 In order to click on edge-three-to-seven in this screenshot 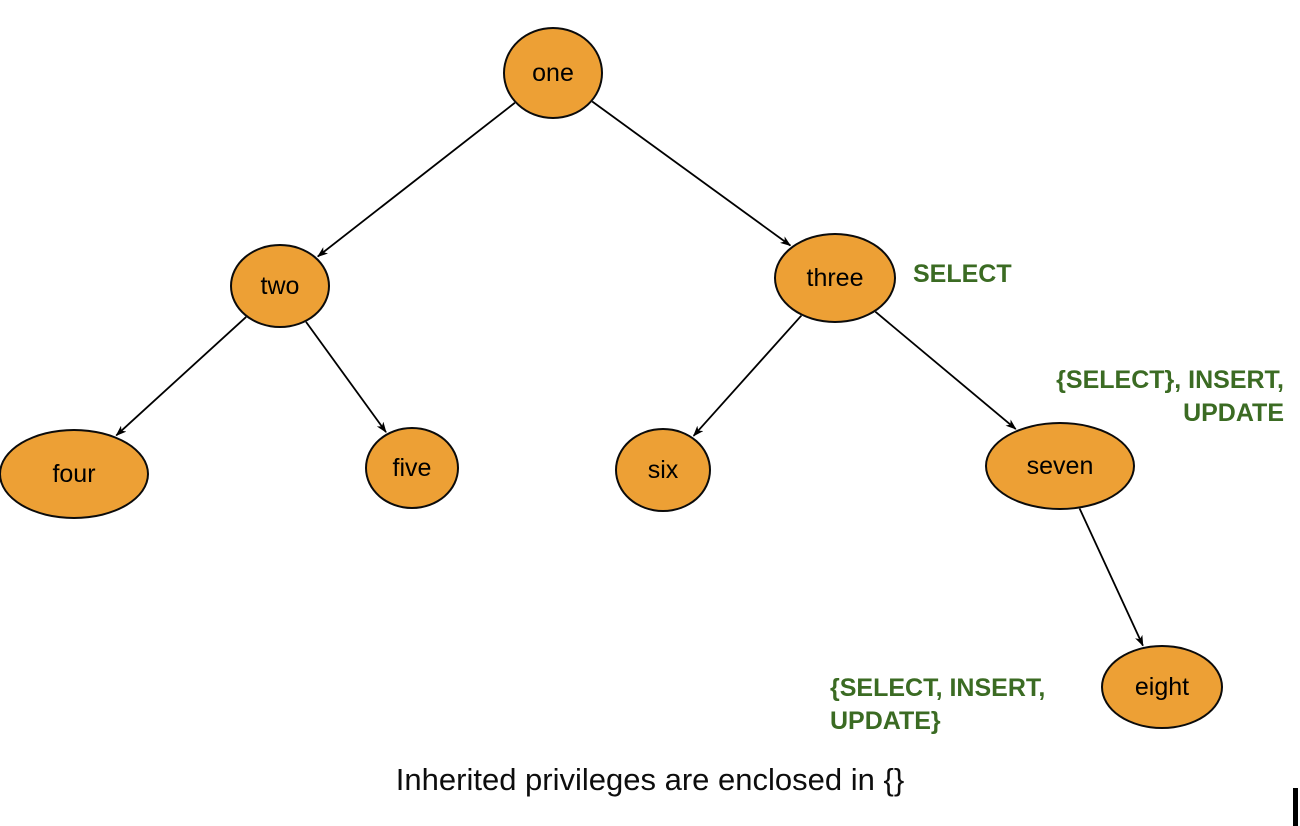, I will do `click(945, 370)`.